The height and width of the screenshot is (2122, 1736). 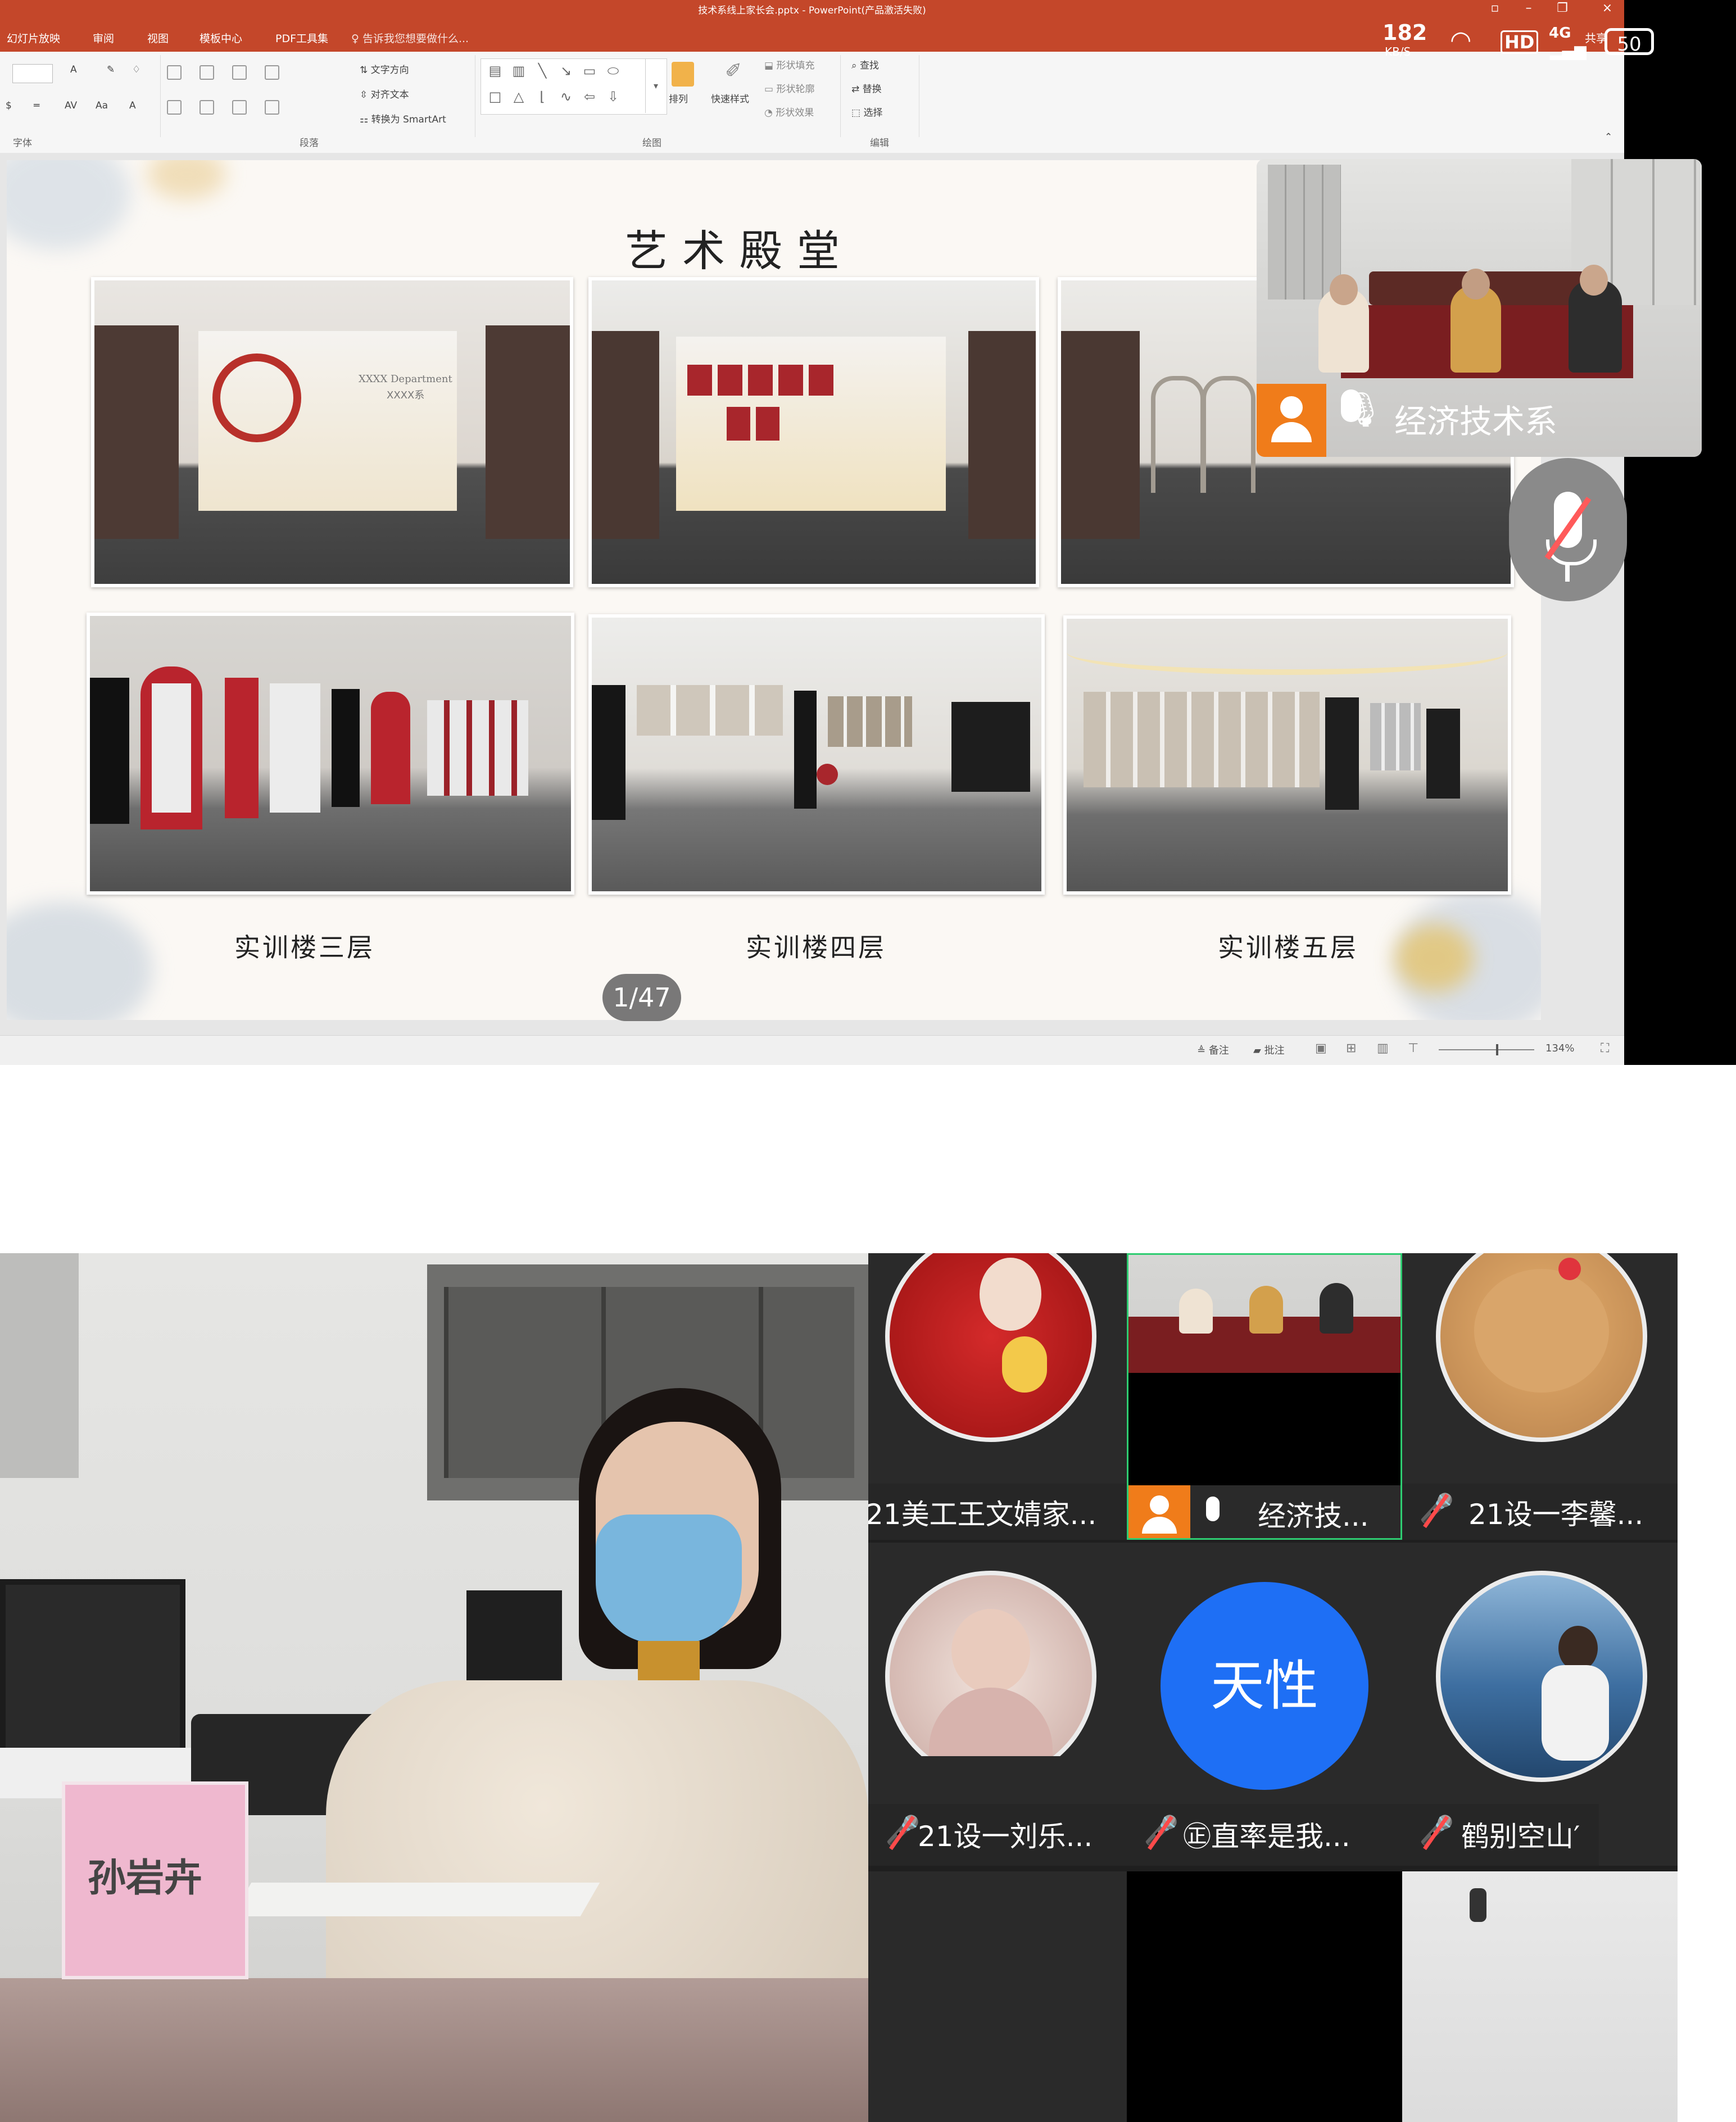 I want to click on normal-view-icon: ▣, so click(x=1321, y=1048).